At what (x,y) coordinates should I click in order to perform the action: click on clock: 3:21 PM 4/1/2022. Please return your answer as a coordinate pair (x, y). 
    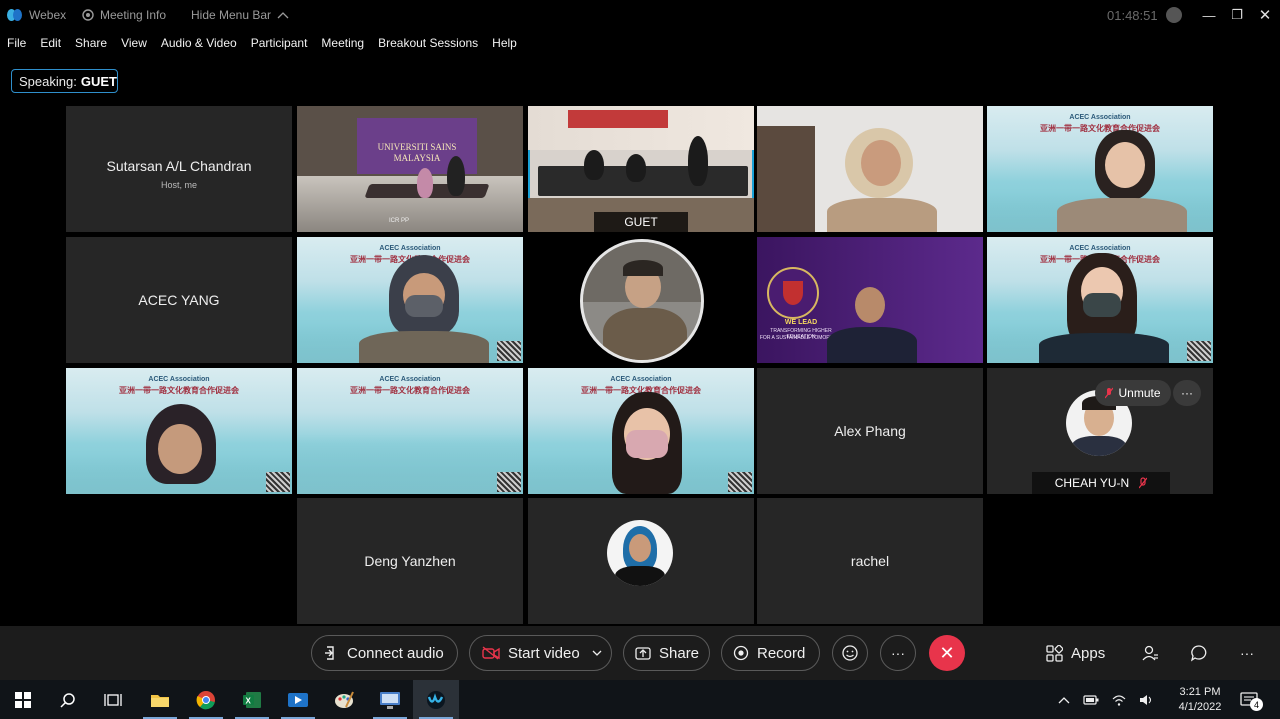
    Looking at the image, I should click on (1200, 699).